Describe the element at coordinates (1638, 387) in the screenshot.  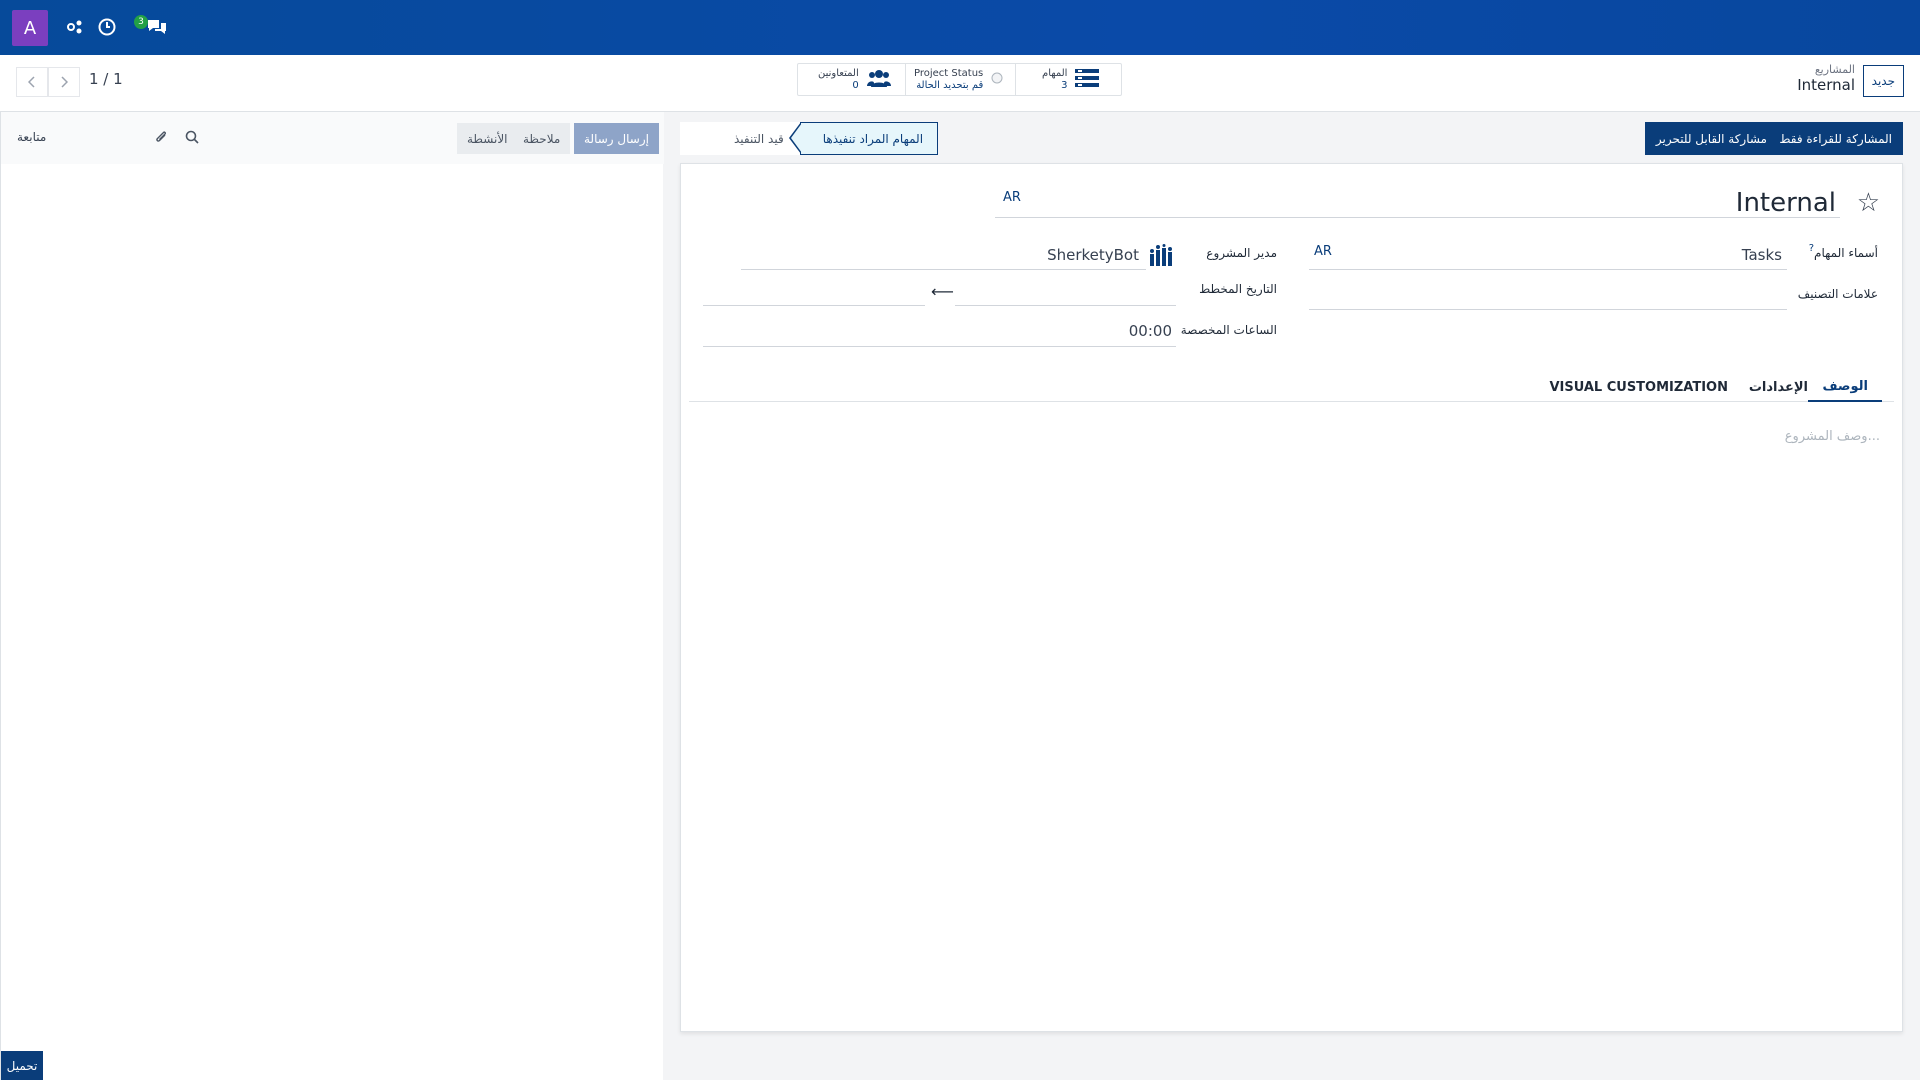
I see `tab-visual-customization: VISUAL CUSTOMIZATION` at that location.